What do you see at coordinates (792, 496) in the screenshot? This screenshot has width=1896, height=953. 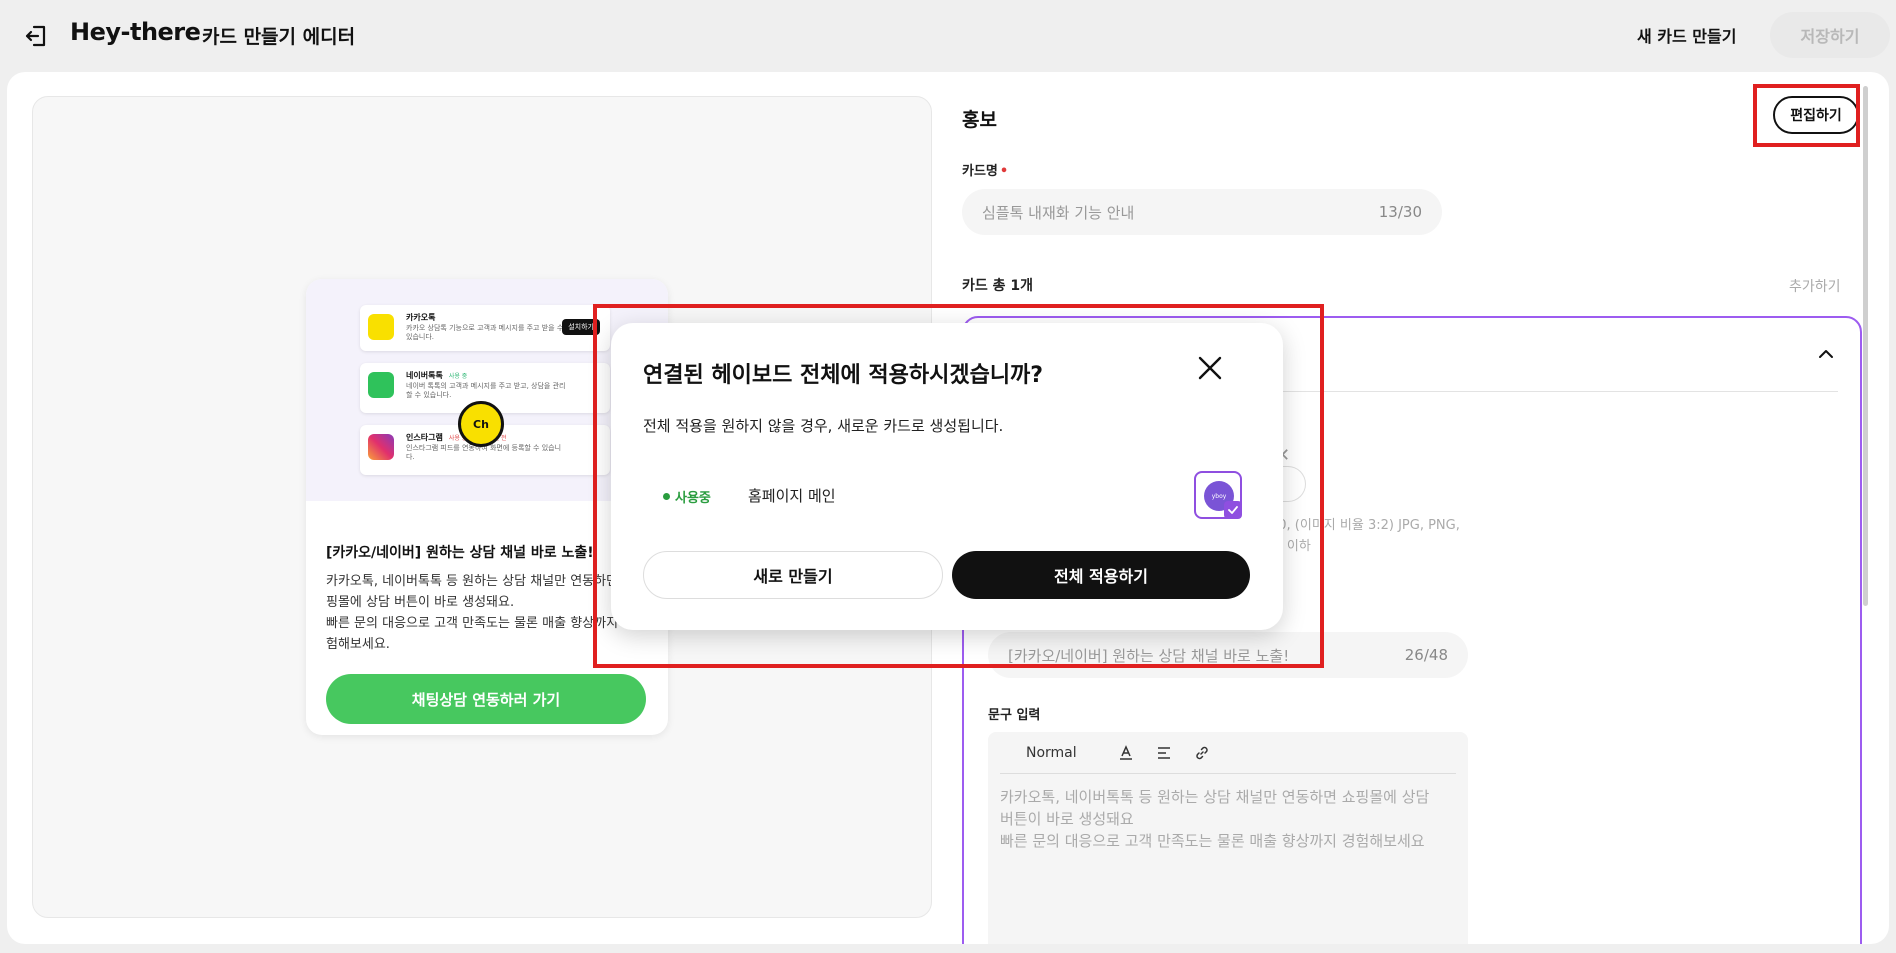 I see `heyboard-page-name: 홈페이지 메인` at bounding box center [792, 496].